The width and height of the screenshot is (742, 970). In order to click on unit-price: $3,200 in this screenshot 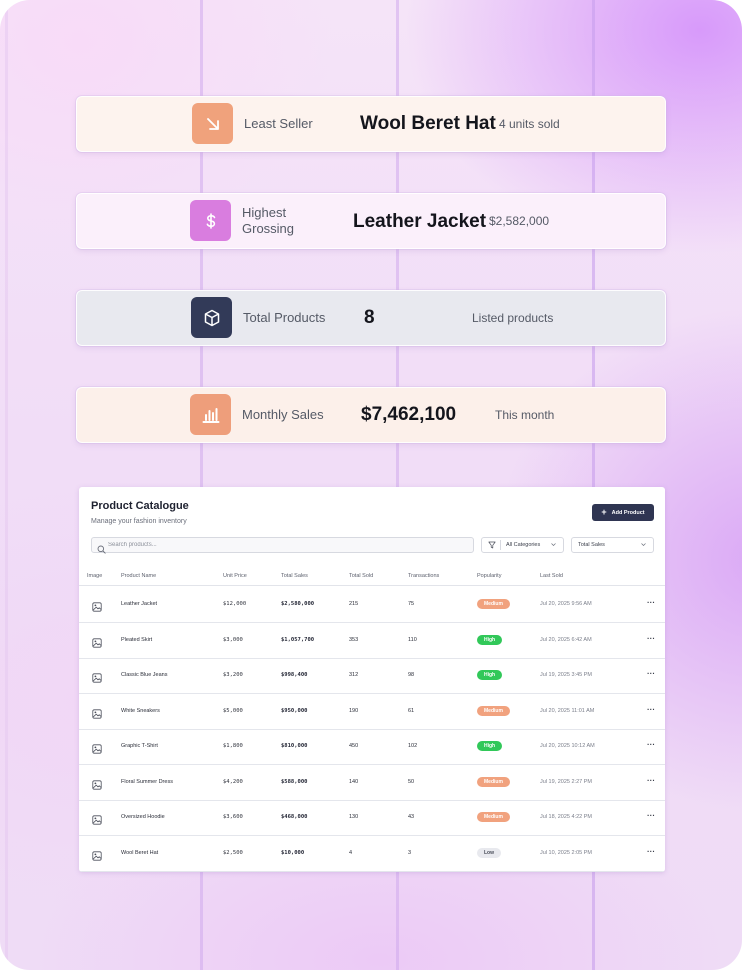, I will do `click(233, 675)`.